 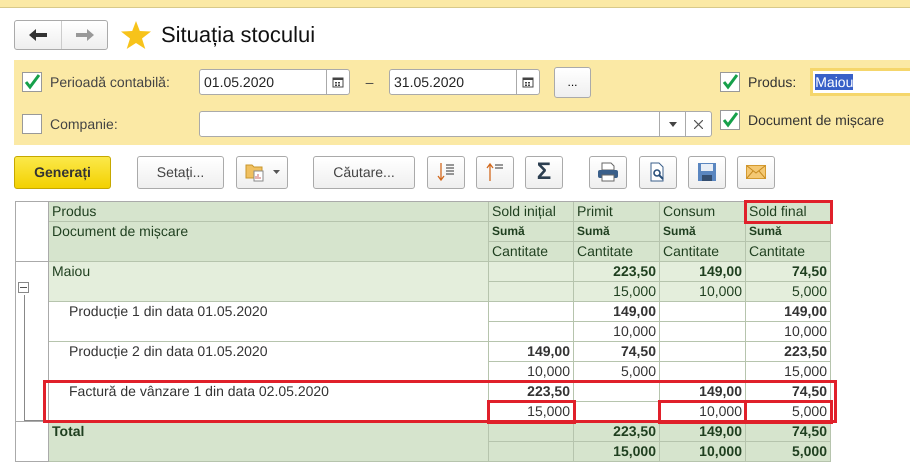 What do you see at coordinates (369, 82) in the screenshot?
I see `range-dash: –` at bounding box center [369, 82].